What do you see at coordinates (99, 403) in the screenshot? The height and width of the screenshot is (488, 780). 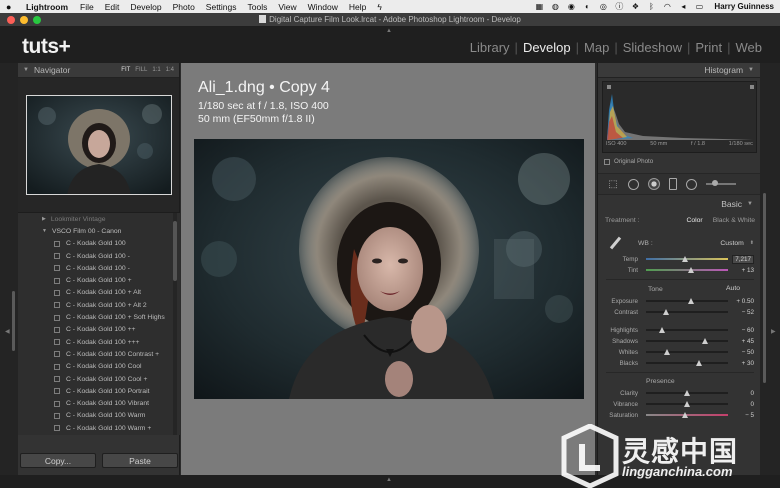 I see `preset-item: C - Kodak Gold 100 Vibrant` at bounding box center [99, 403].